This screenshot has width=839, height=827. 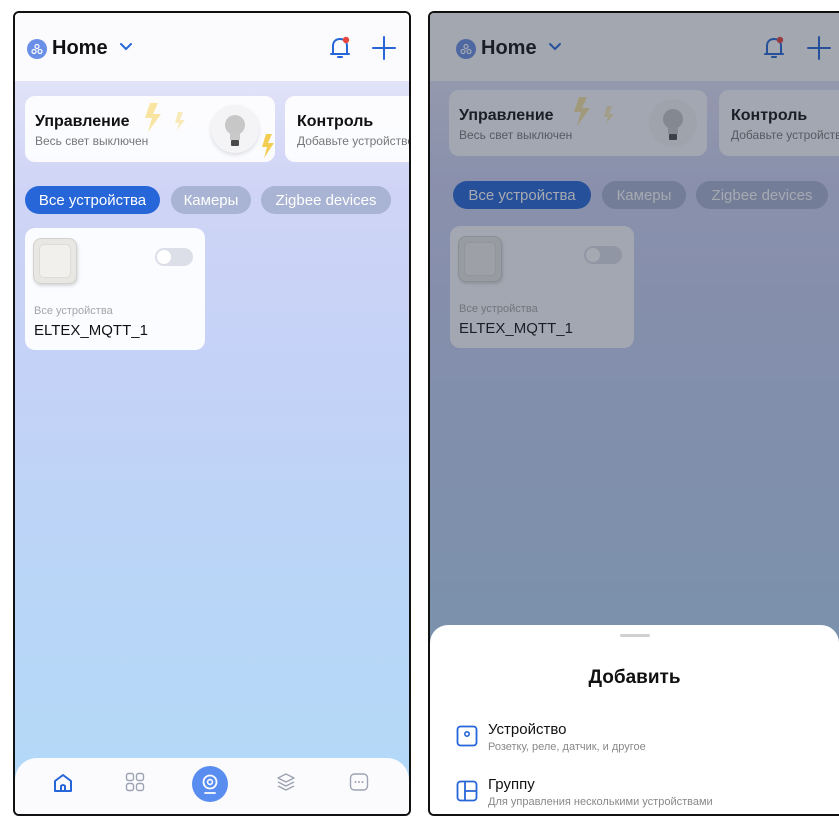 I want to click on grid-icon, so click(x=135, y=782).